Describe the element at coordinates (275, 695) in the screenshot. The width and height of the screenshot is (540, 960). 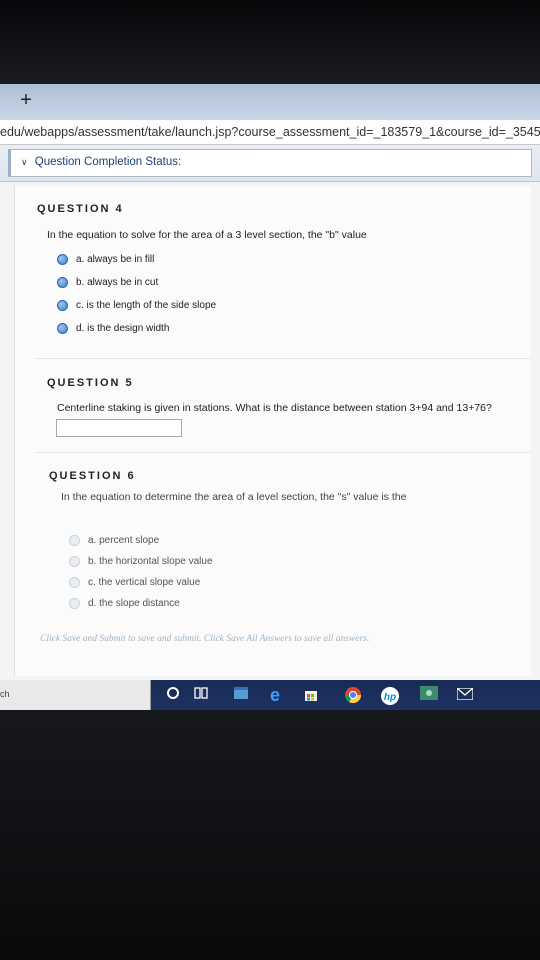
I see `edge-icon: e` at that location.